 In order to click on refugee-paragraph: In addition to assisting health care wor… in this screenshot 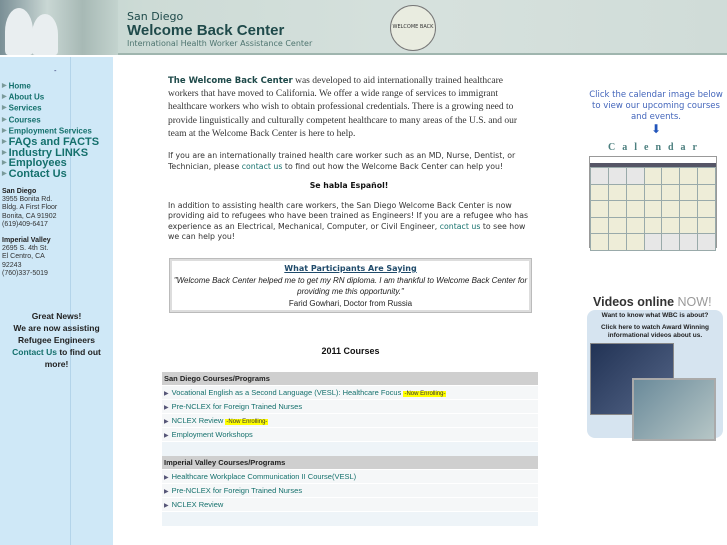, I will do `click(349, 222)`.